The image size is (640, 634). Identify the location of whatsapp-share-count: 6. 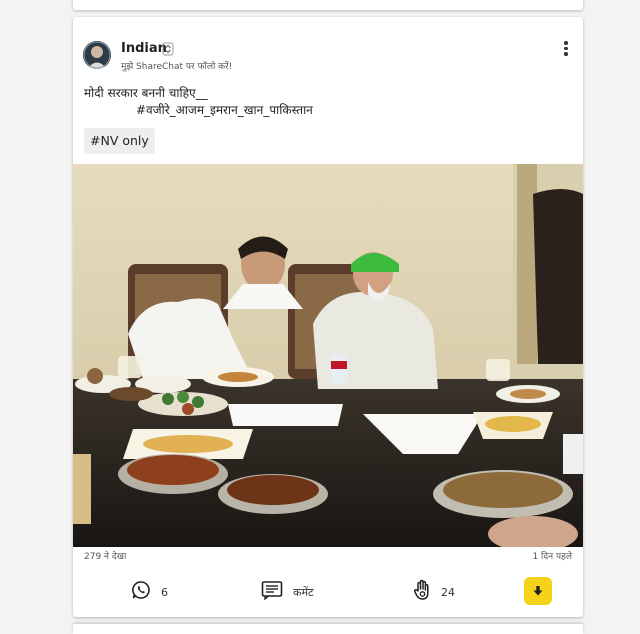
(164, 592).